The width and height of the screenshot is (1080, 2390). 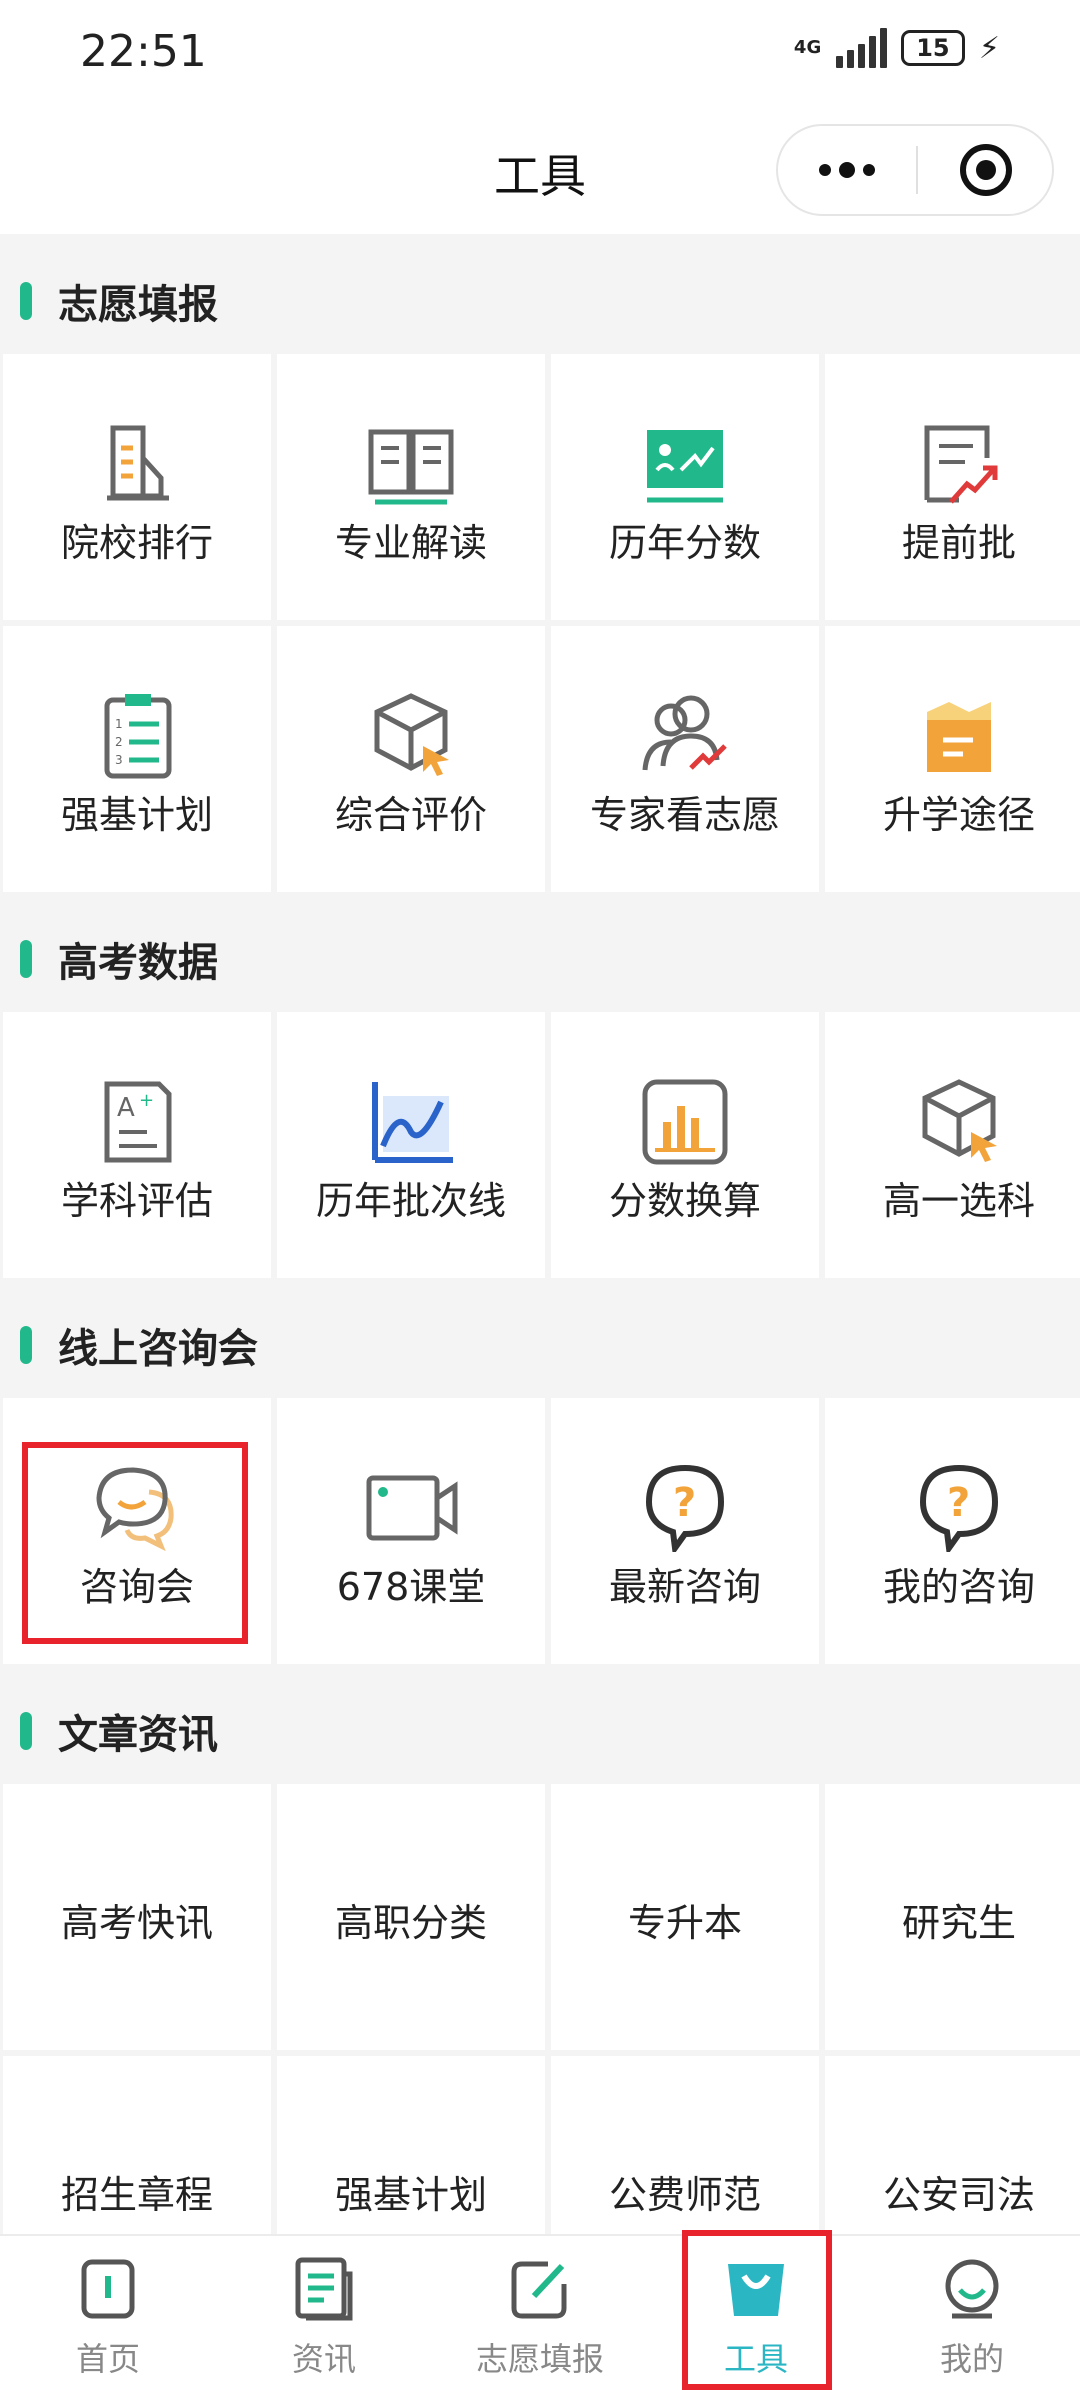 What do you see at coordinates (684, 1201) in the screenshot?
I see `tool-label: 分数换算` at bounding box center [684, 1201].